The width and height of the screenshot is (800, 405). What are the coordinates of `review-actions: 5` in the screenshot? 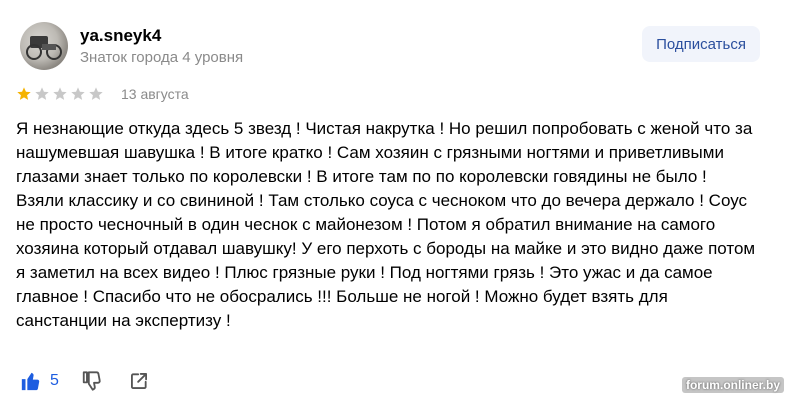 It's located at (84, 381).